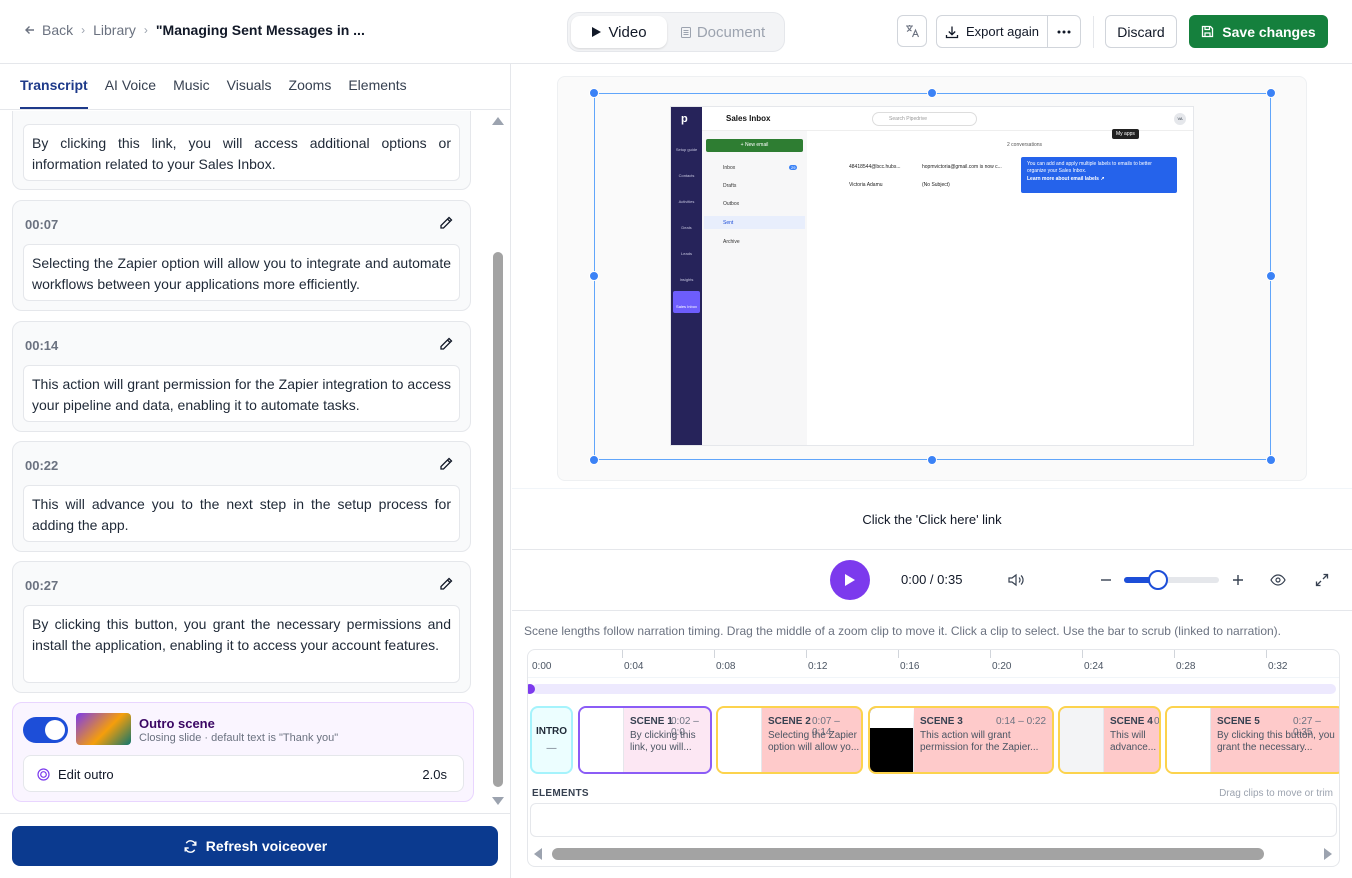 The width and height of the screenshot is (1352, 878). Describe the element at coordinates (850, 580) in the screenshot. I see `play-button` at that location.